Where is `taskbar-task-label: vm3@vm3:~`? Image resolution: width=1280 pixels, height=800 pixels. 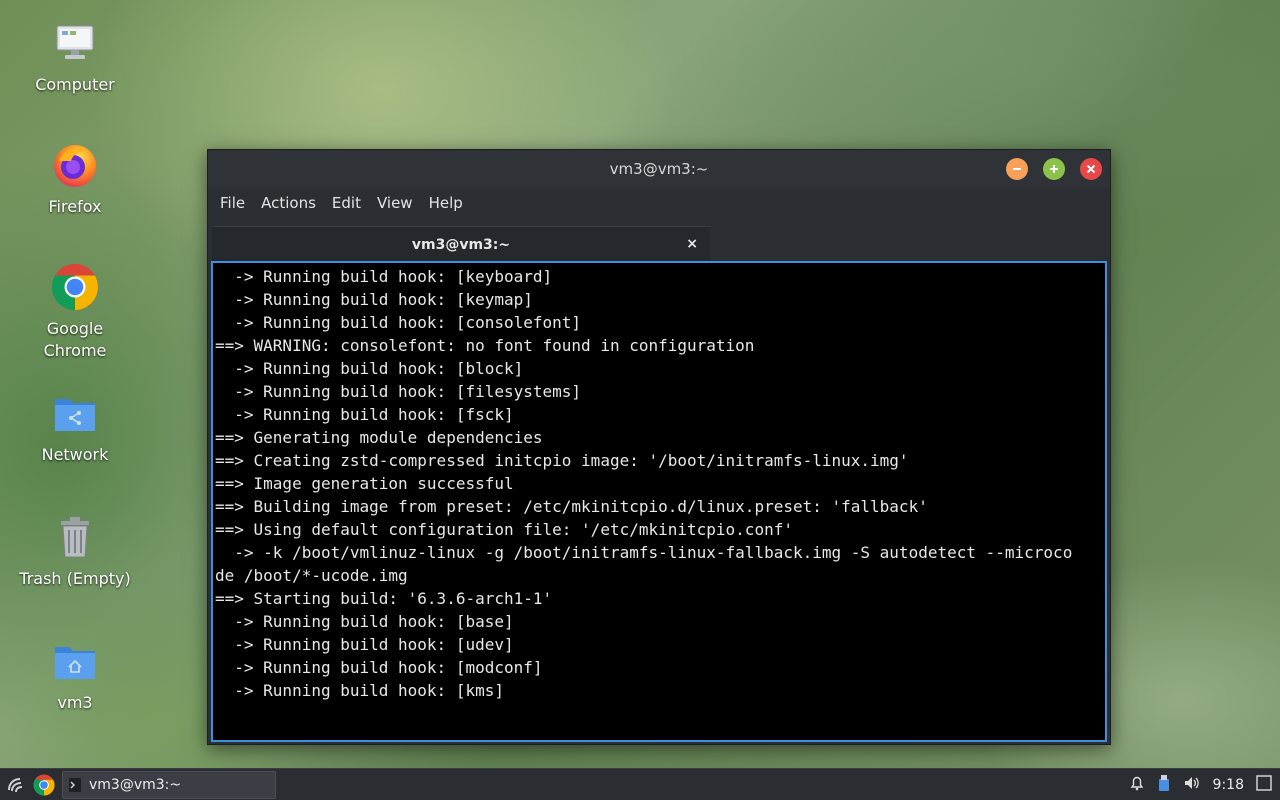
taskbar-task-label: vm3@vm3:~ is located at coordinates (135, 784).